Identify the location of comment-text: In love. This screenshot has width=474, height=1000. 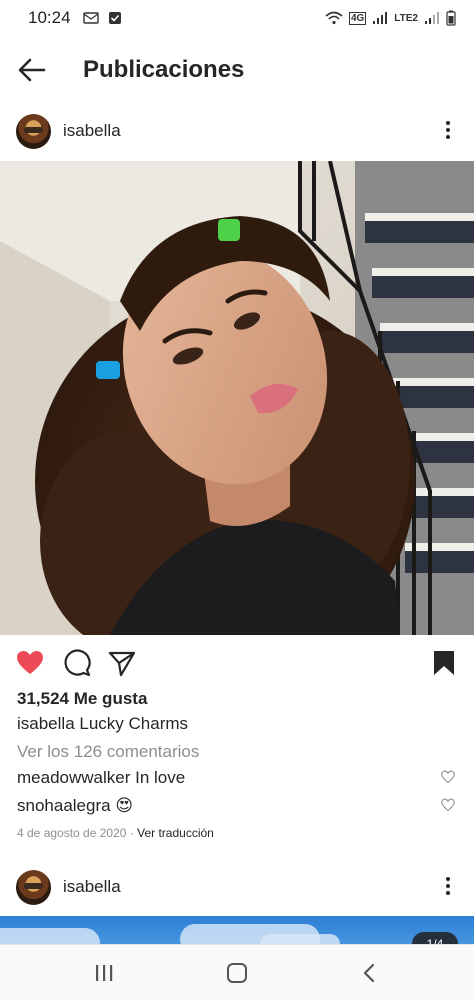
(160, 777).